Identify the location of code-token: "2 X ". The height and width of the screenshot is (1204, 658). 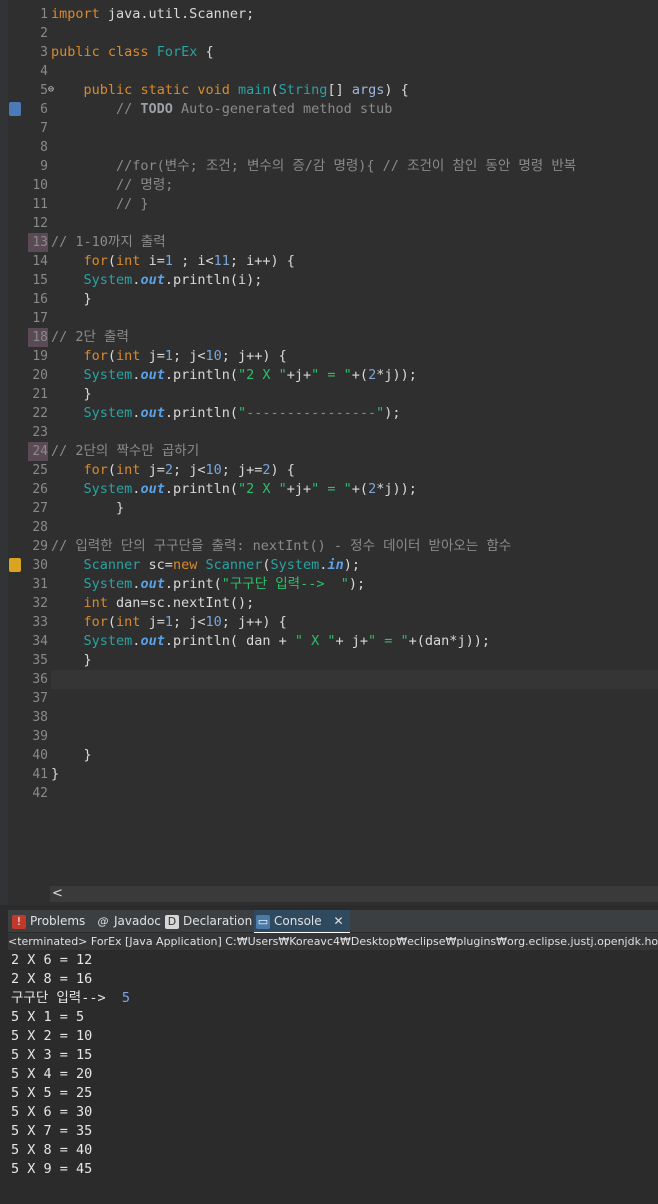
(262, 489).